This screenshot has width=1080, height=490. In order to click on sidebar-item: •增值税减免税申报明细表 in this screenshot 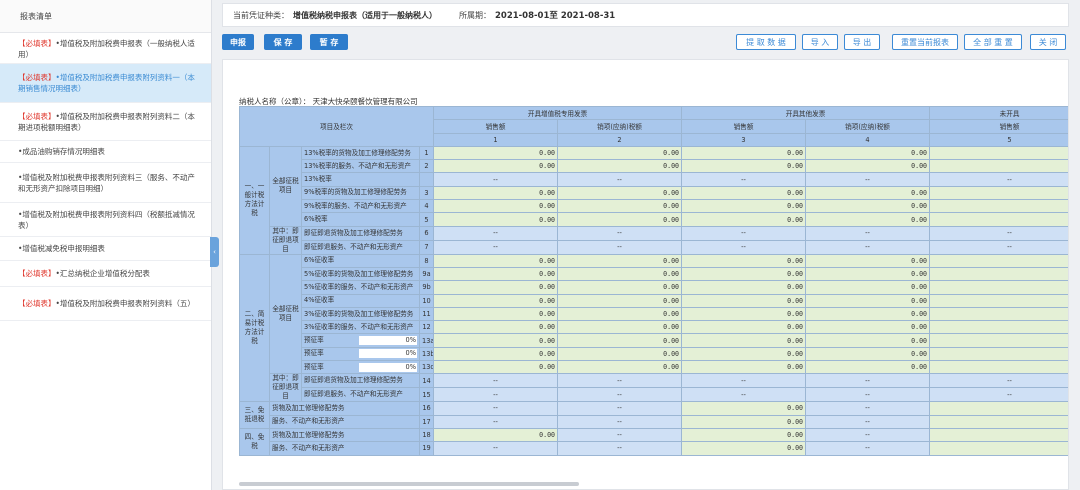, I will do `click(105, 249)`.